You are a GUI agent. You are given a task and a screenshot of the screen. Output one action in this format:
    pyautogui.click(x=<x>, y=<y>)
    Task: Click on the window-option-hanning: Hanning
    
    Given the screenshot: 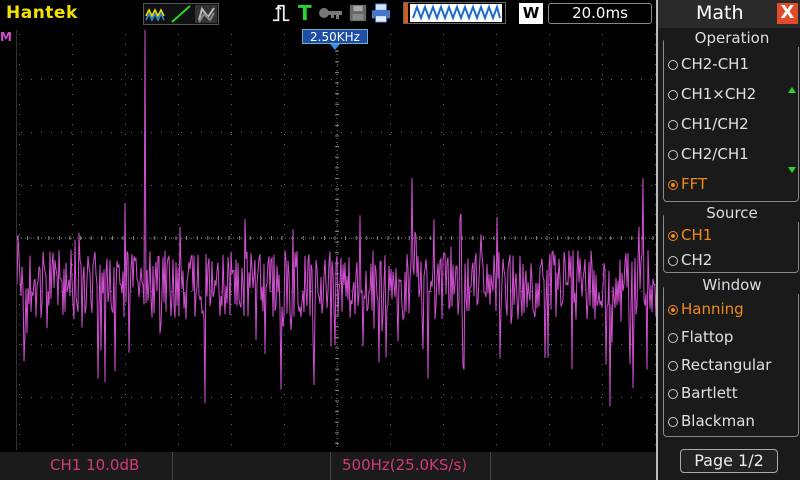 What is the action you would take?
    pyautogui.click(x=706, y=309)
    